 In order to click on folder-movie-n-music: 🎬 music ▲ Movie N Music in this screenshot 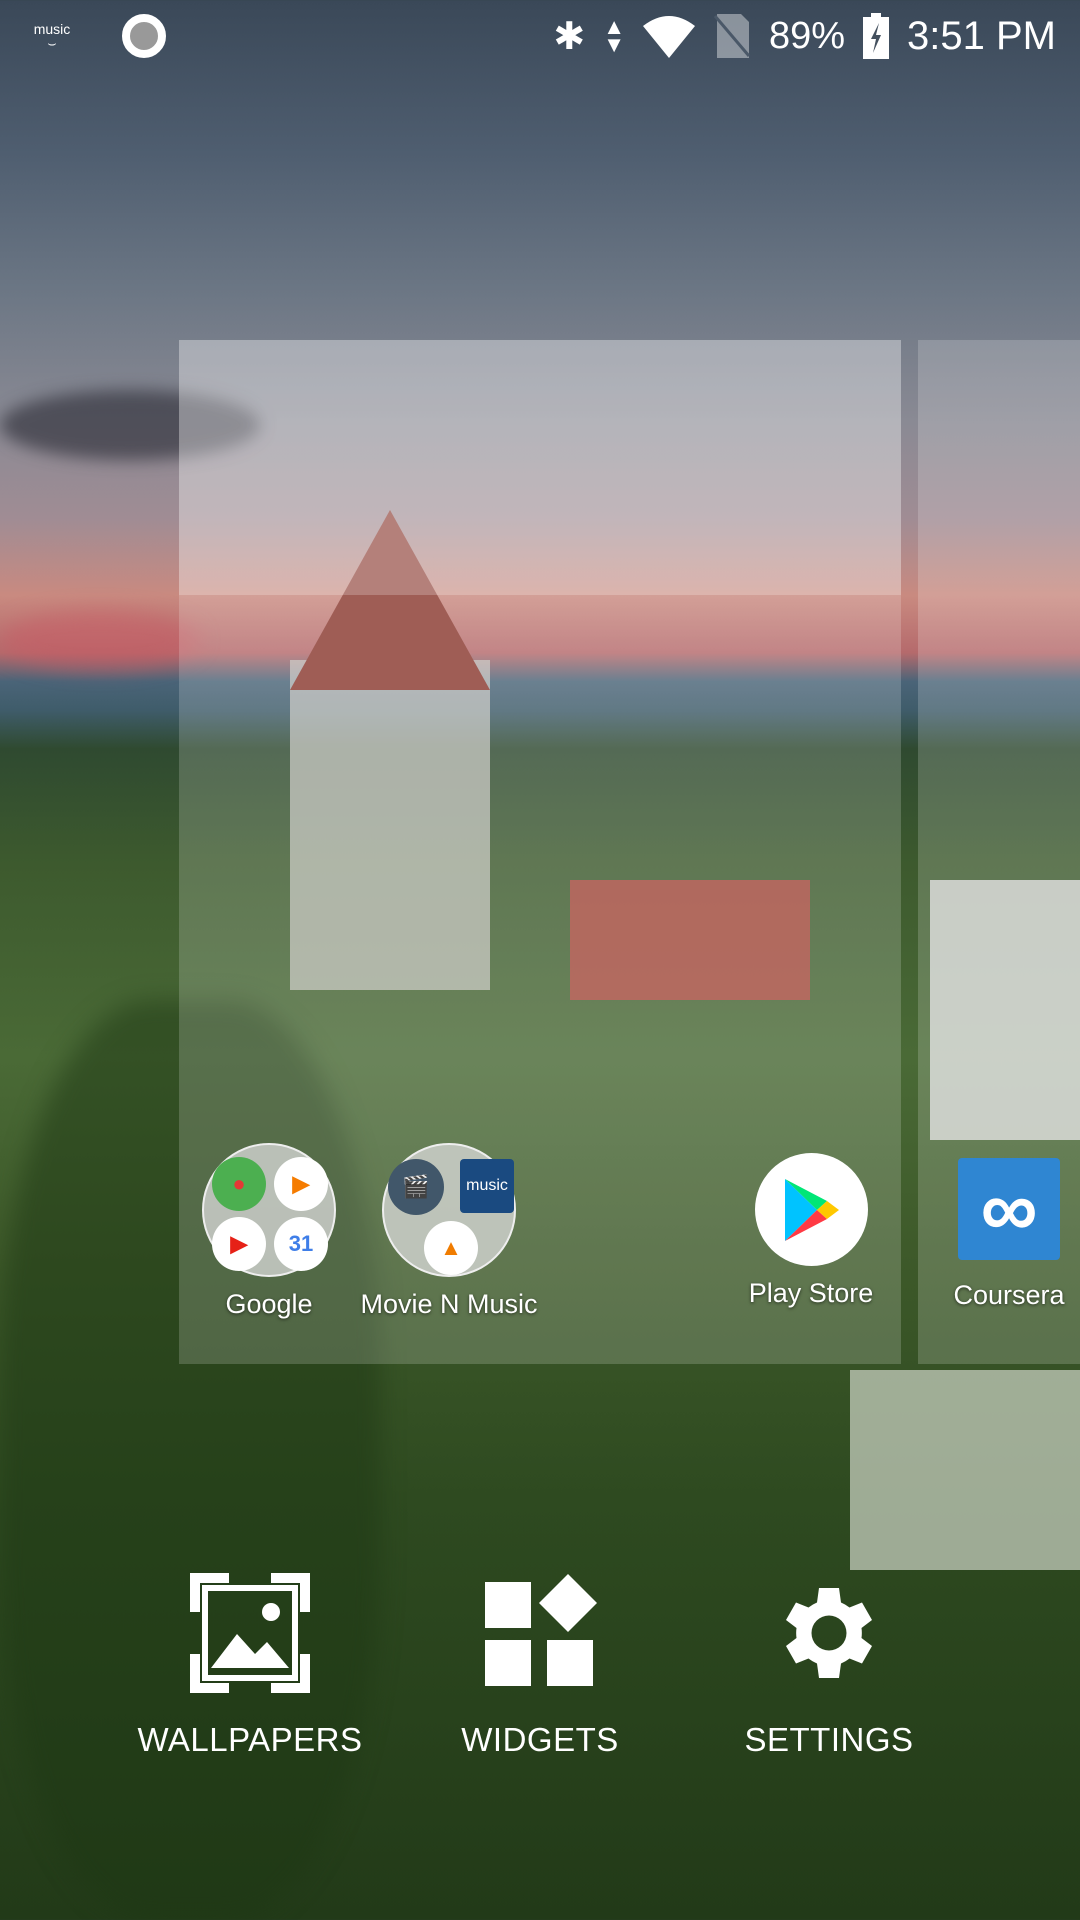, I will do `click(449, 1231)`.